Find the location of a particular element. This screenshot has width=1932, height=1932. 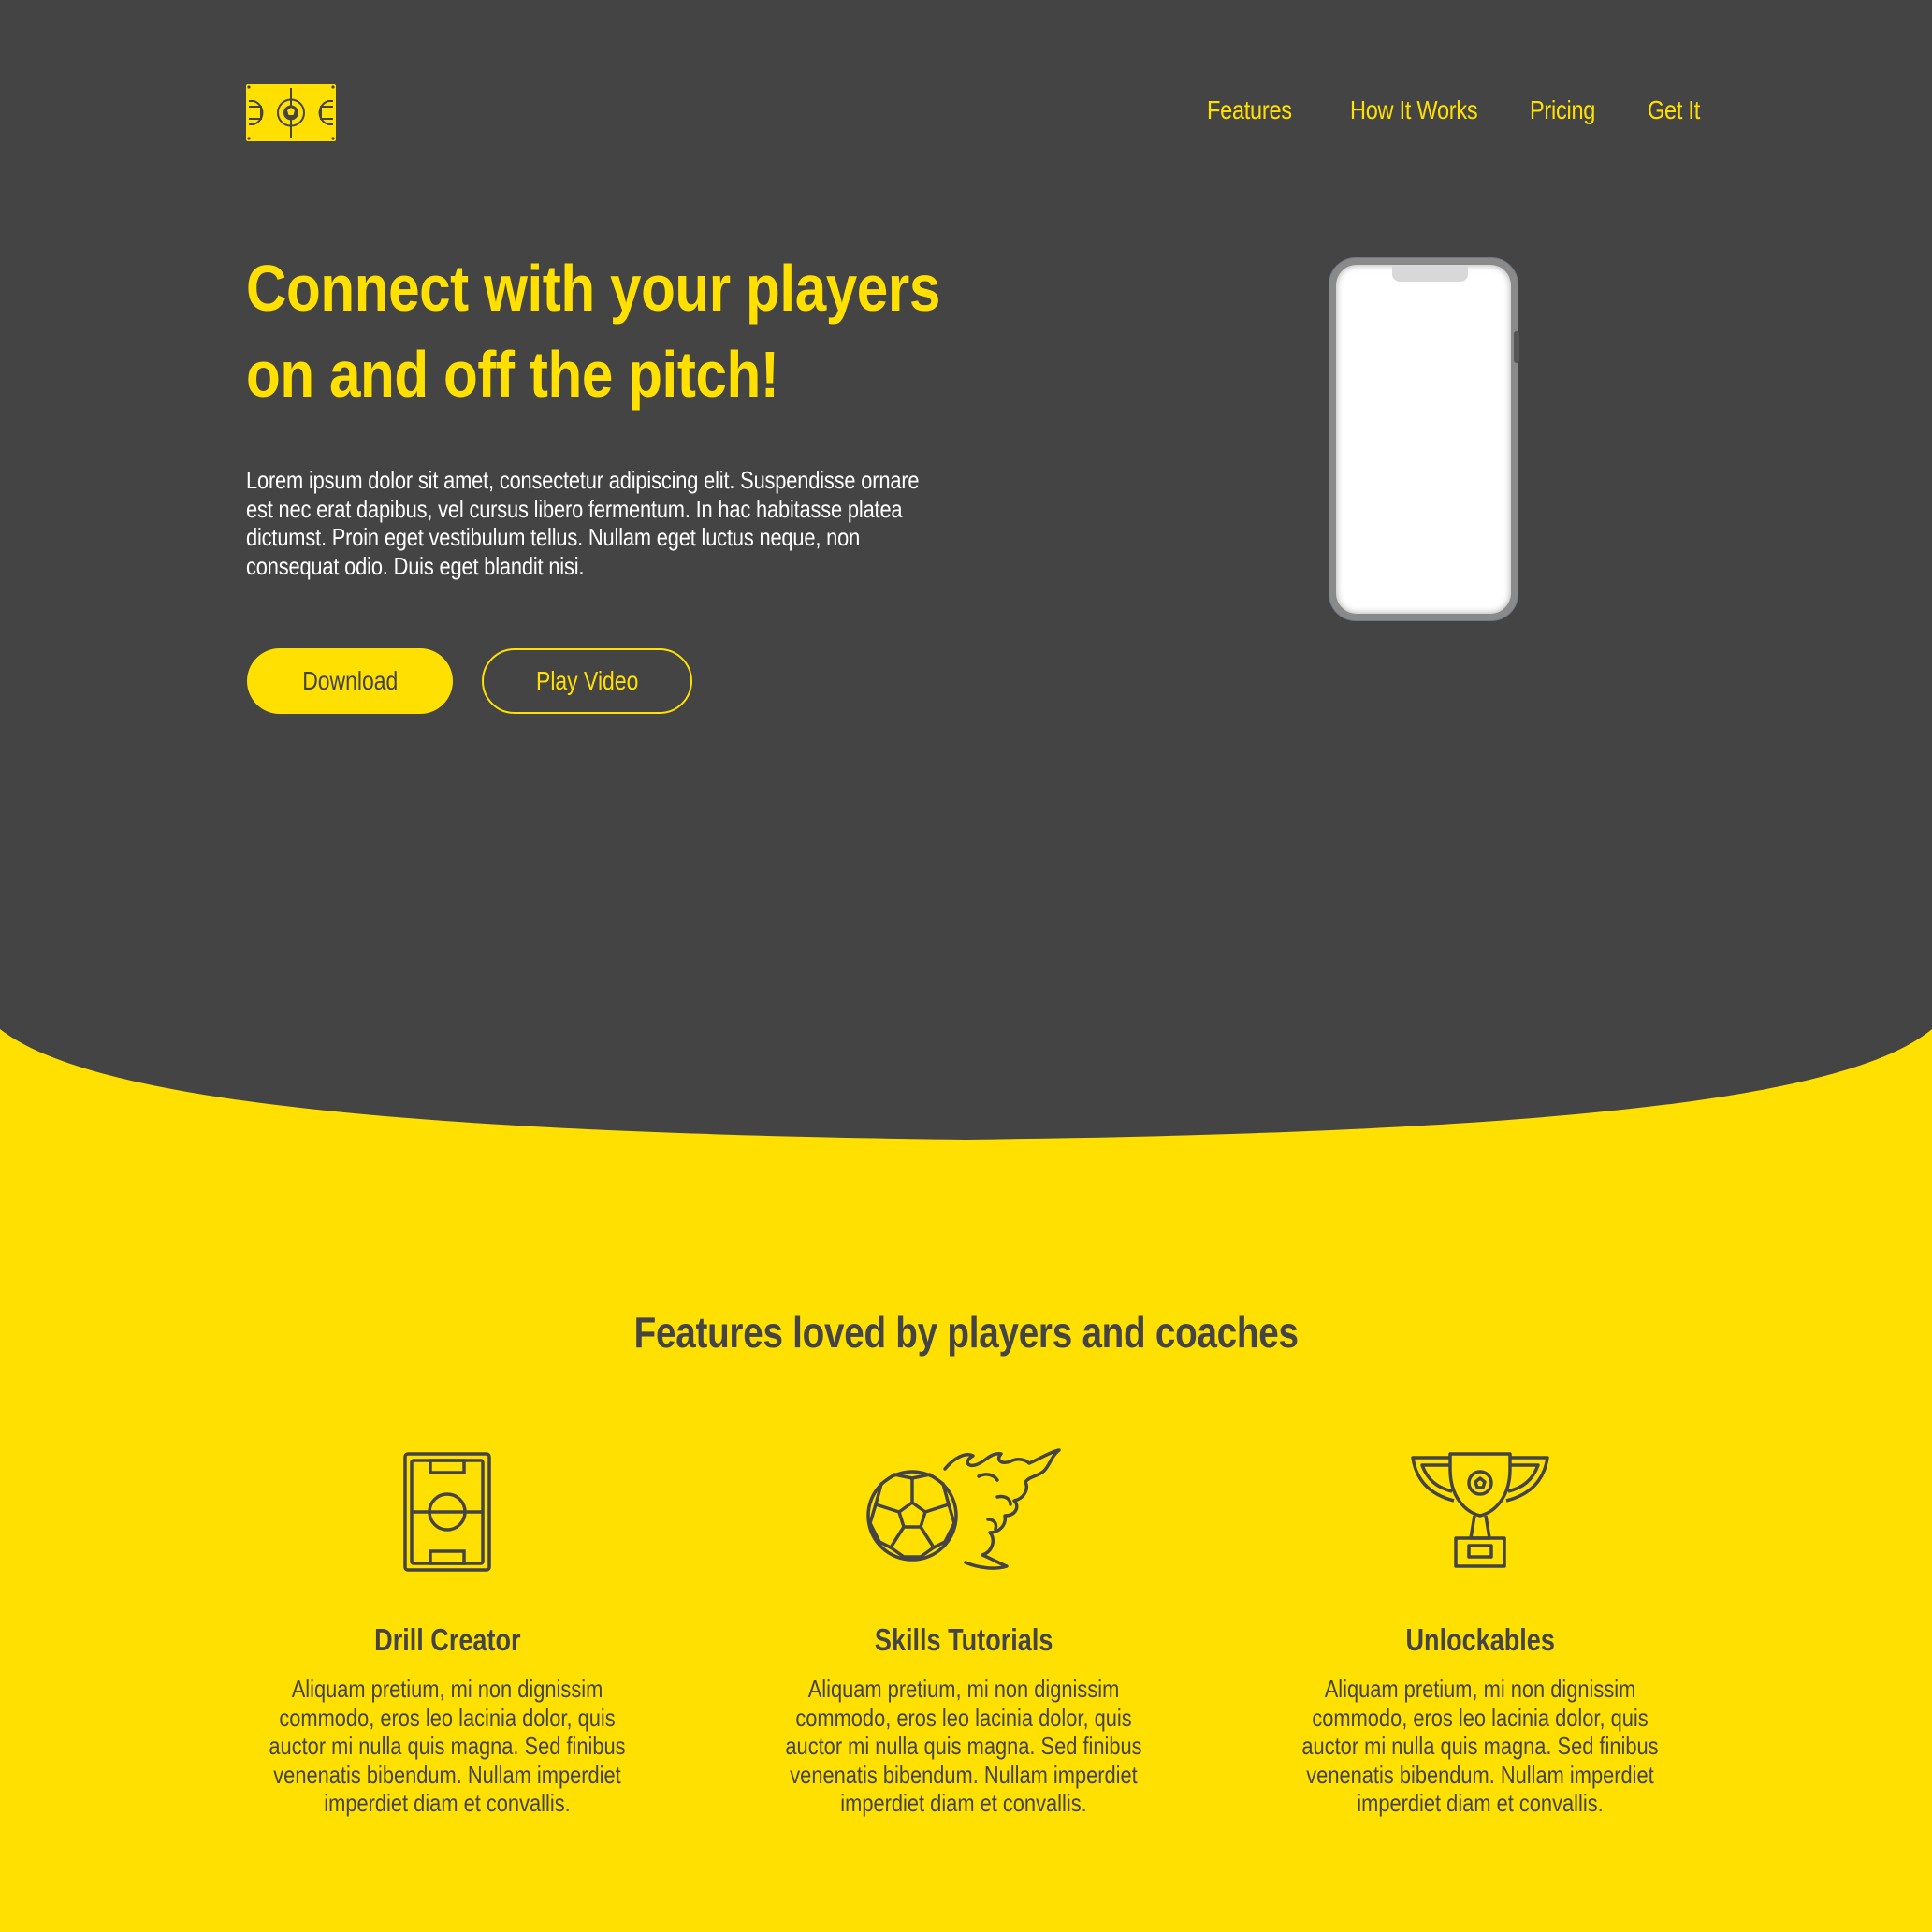

features-heading-text: Features loved by players and coaches is located at coordinates (966, 1333).